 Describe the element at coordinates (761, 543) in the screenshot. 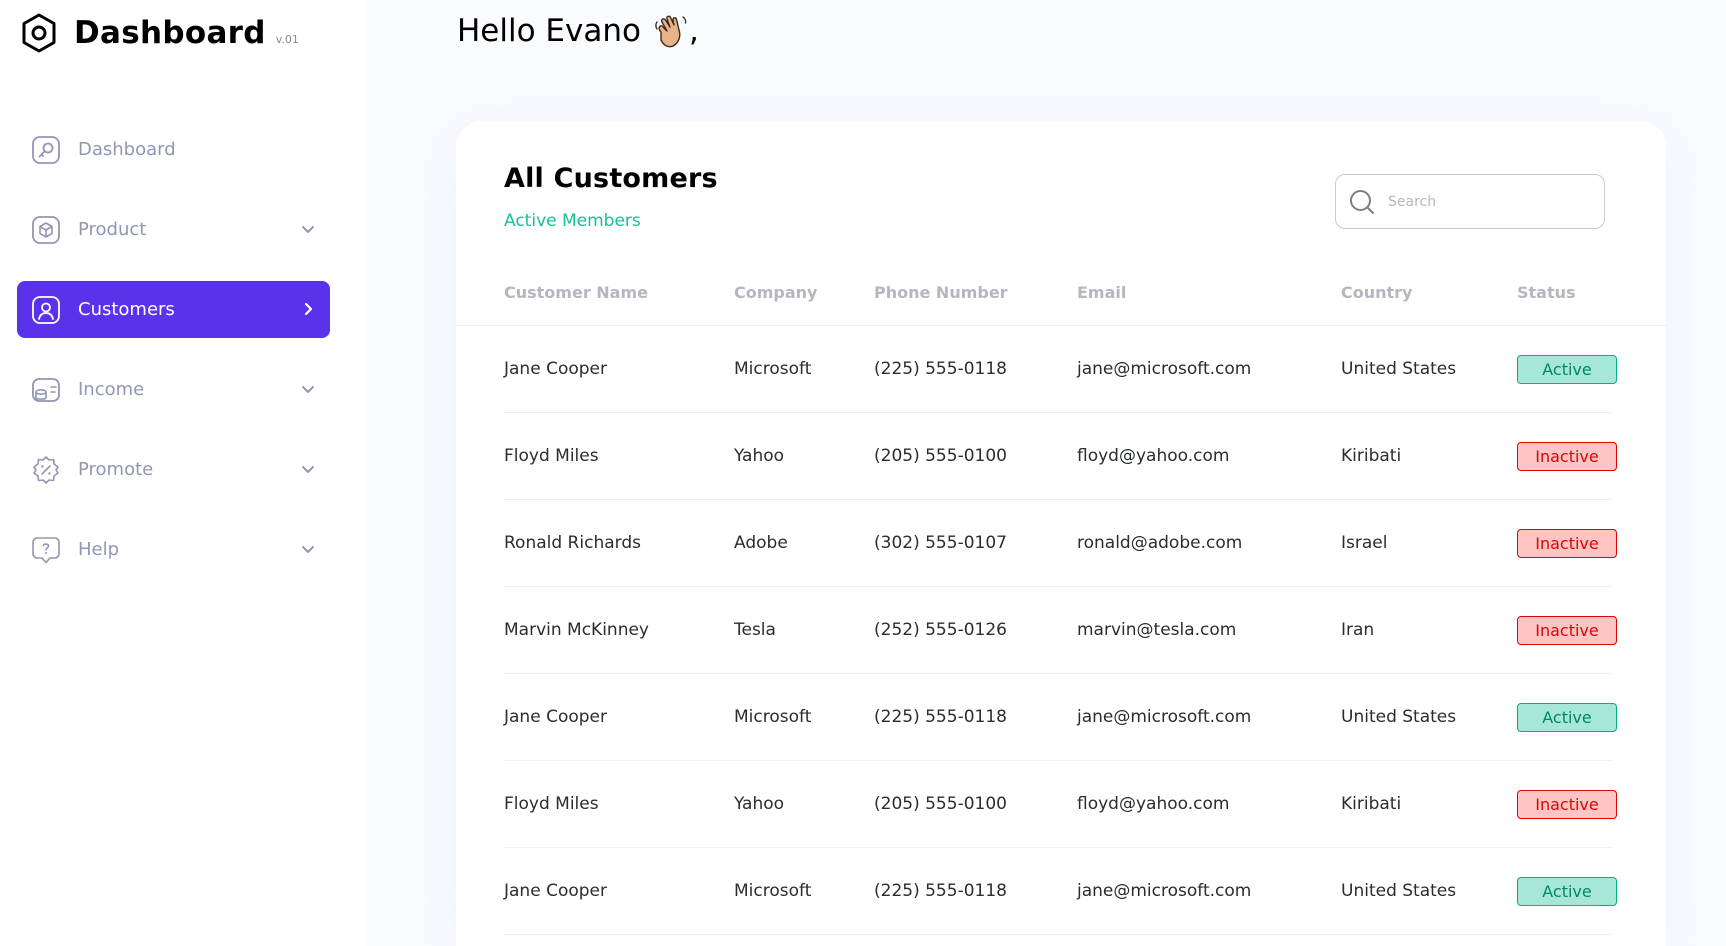

I see `cell-company: Adobe` at that location.